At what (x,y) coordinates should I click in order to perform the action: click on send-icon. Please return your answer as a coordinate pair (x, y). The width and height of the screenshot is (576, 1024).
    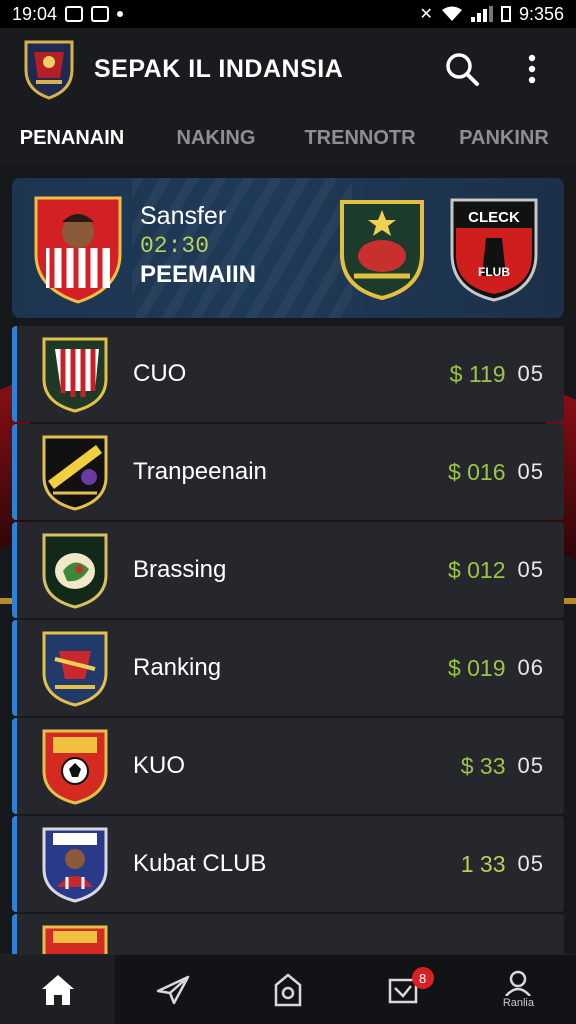
    Looking at the image, I should click on (173, 989).